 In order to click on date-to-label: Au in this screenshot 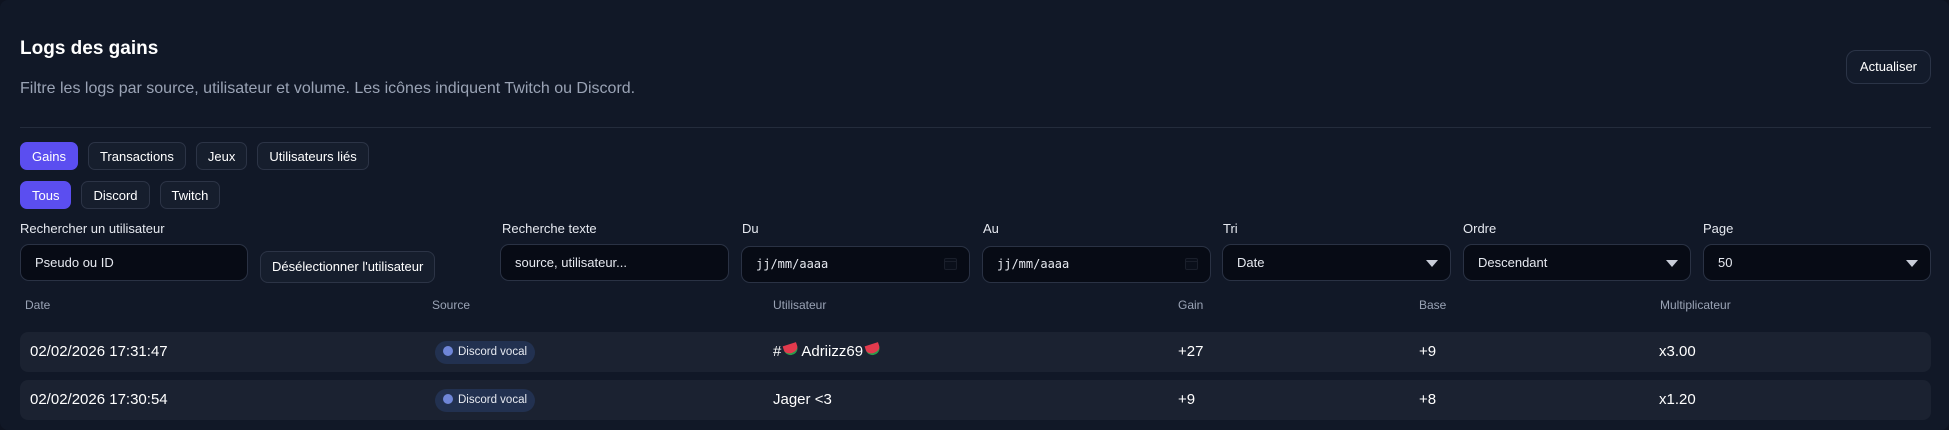, I will do `click(991, 228)`.